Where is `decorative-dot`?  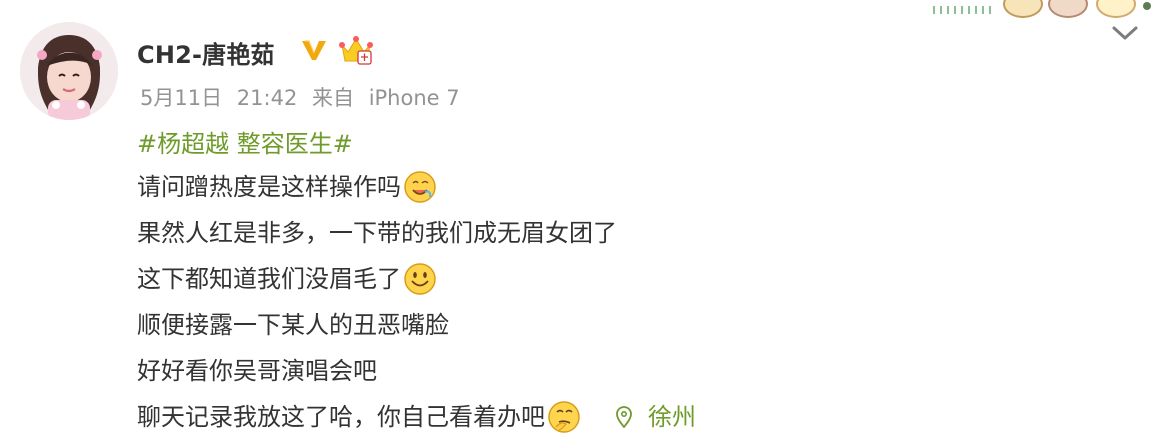 decorative-dot is located at coordinates (1147, 6).